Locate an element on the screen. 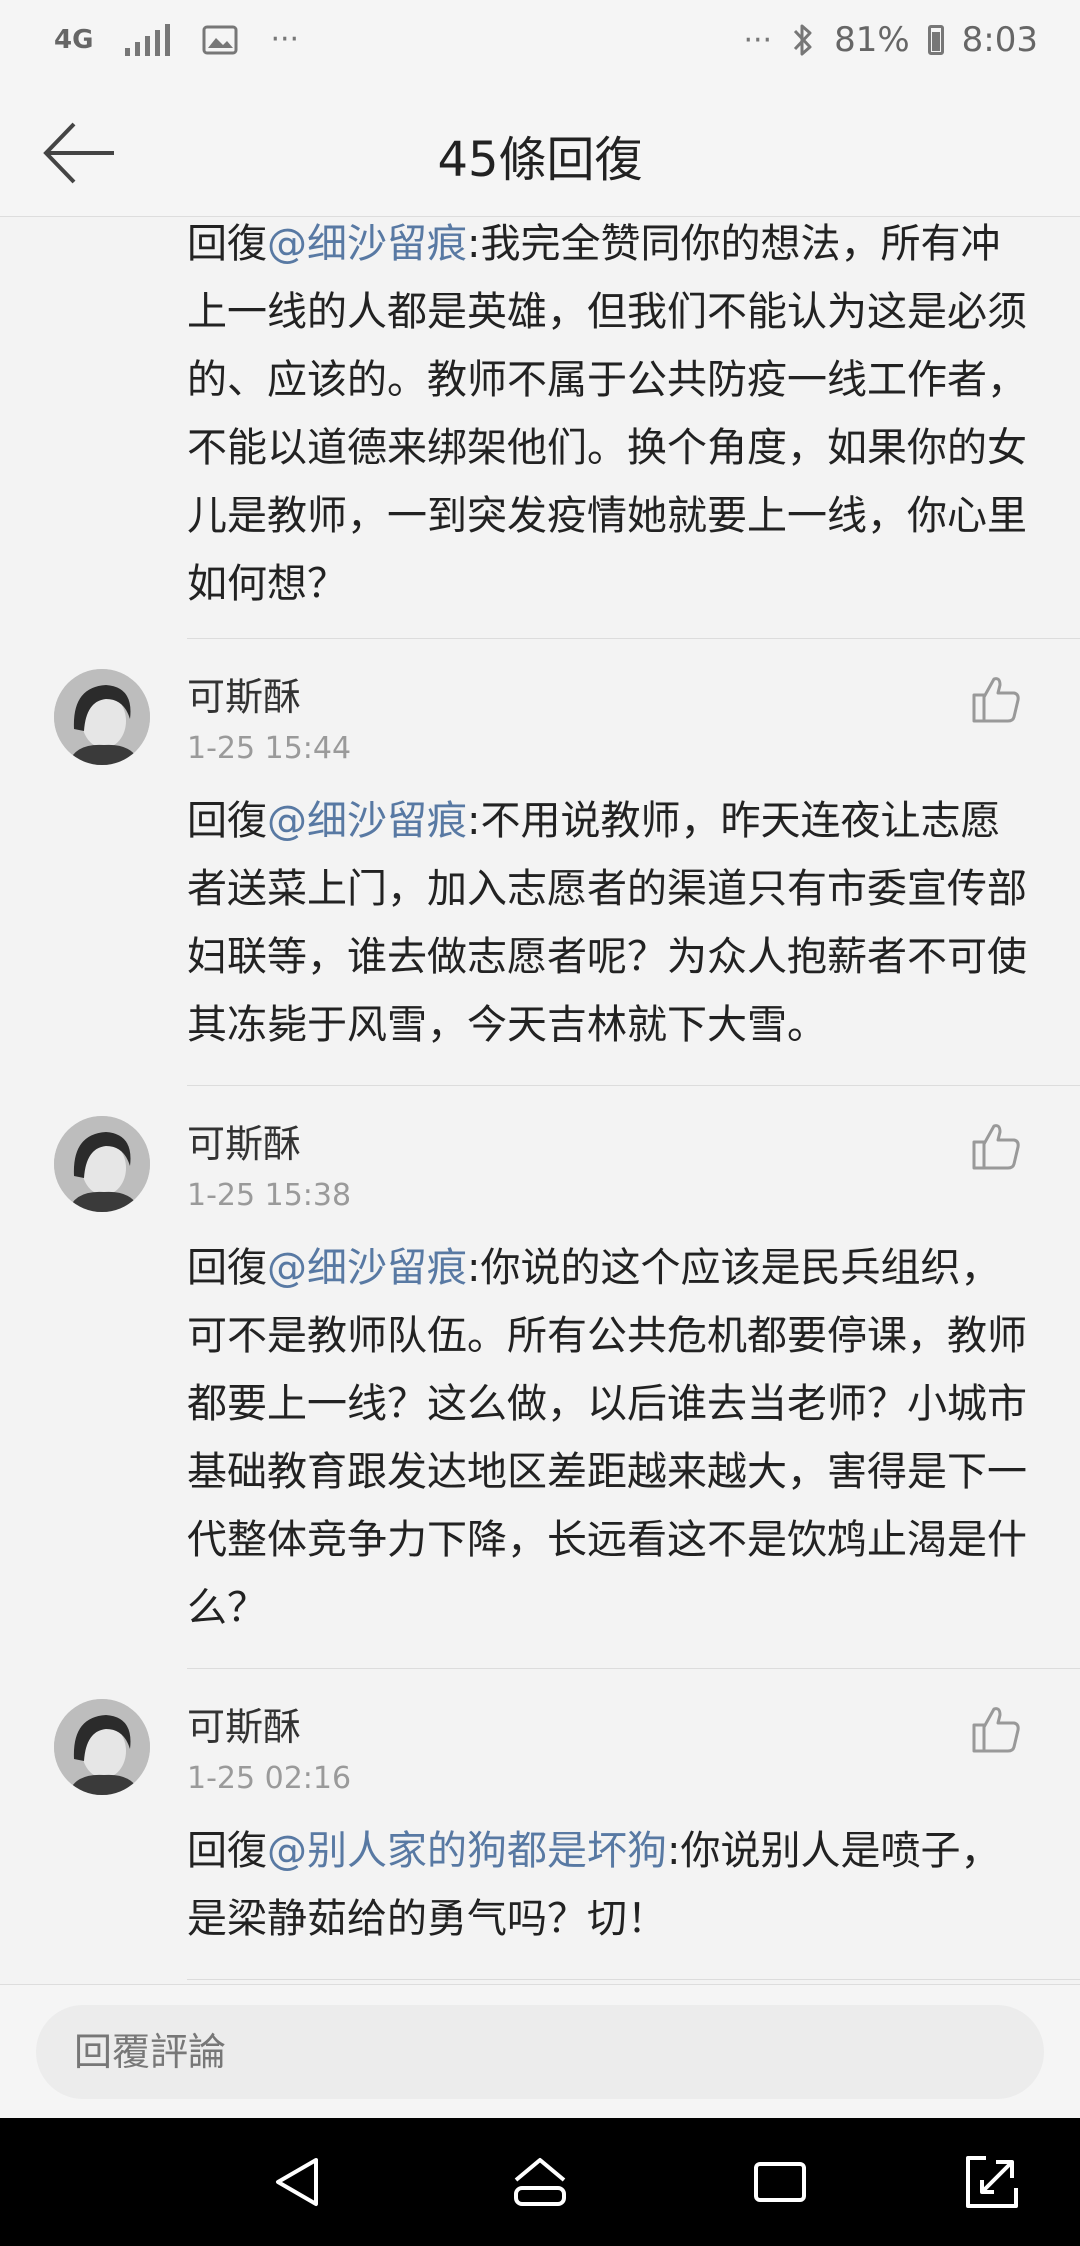 This screenshot has width=1080, height=2246. reply-bar: 回覆評論 is located at coordinates (540, 2051).